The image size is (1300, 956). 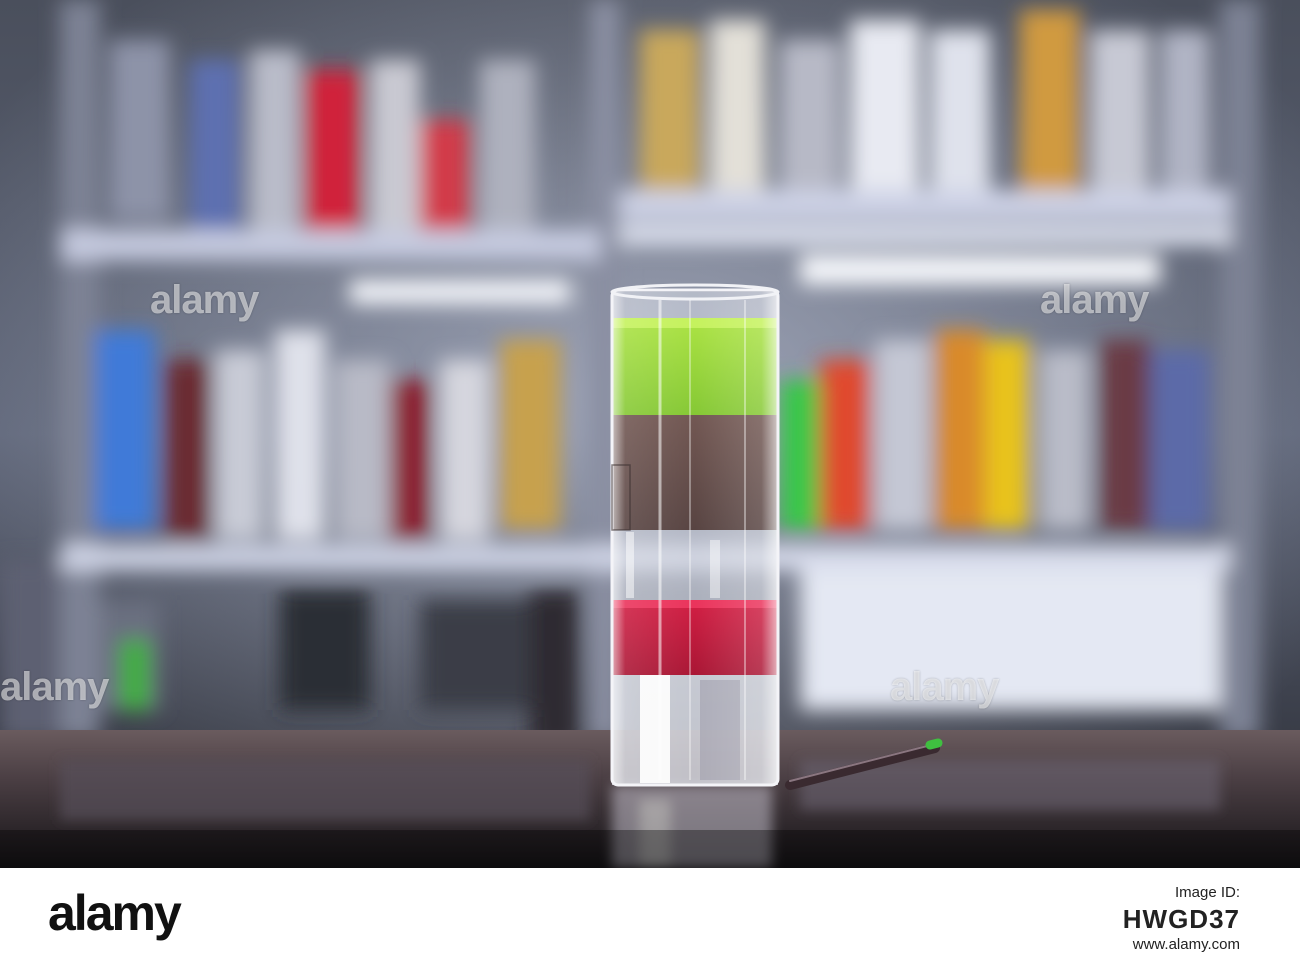 I want to click on shot-glass, so click(x=695, y=535).